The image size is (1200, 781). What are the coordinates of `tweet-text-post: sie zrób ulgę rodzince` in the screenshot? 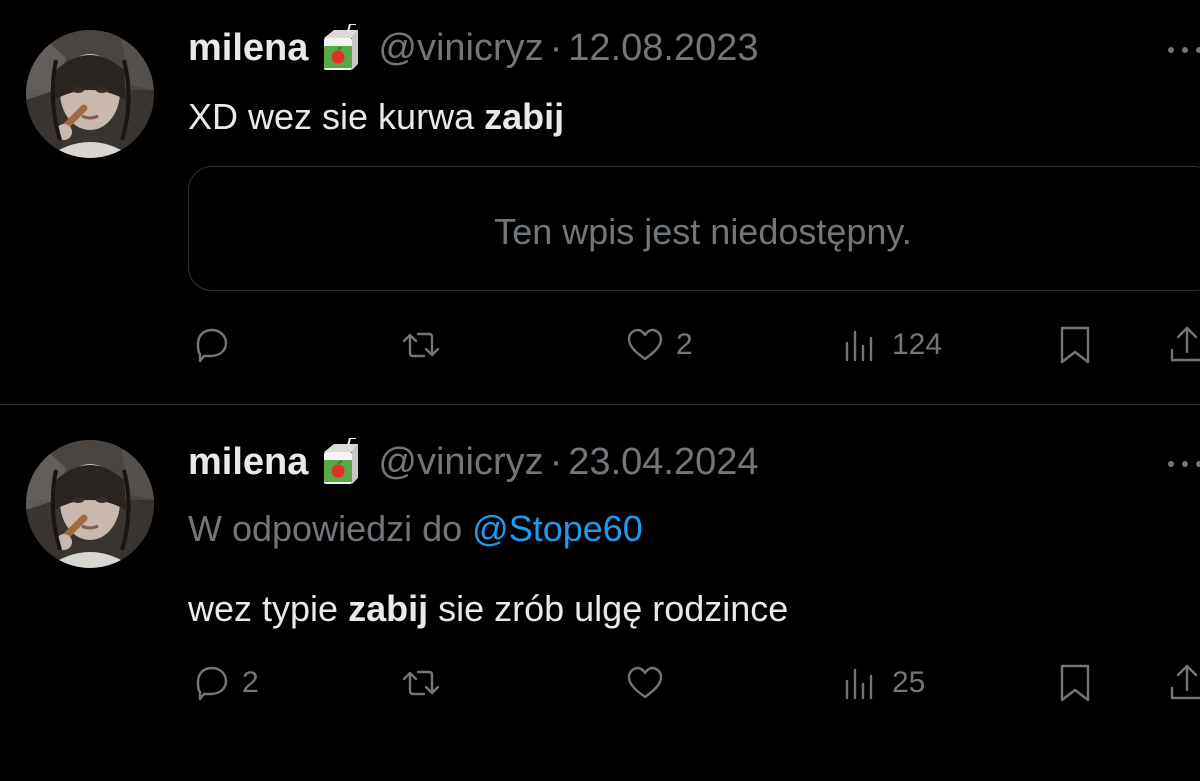 It's located at (608, 608).